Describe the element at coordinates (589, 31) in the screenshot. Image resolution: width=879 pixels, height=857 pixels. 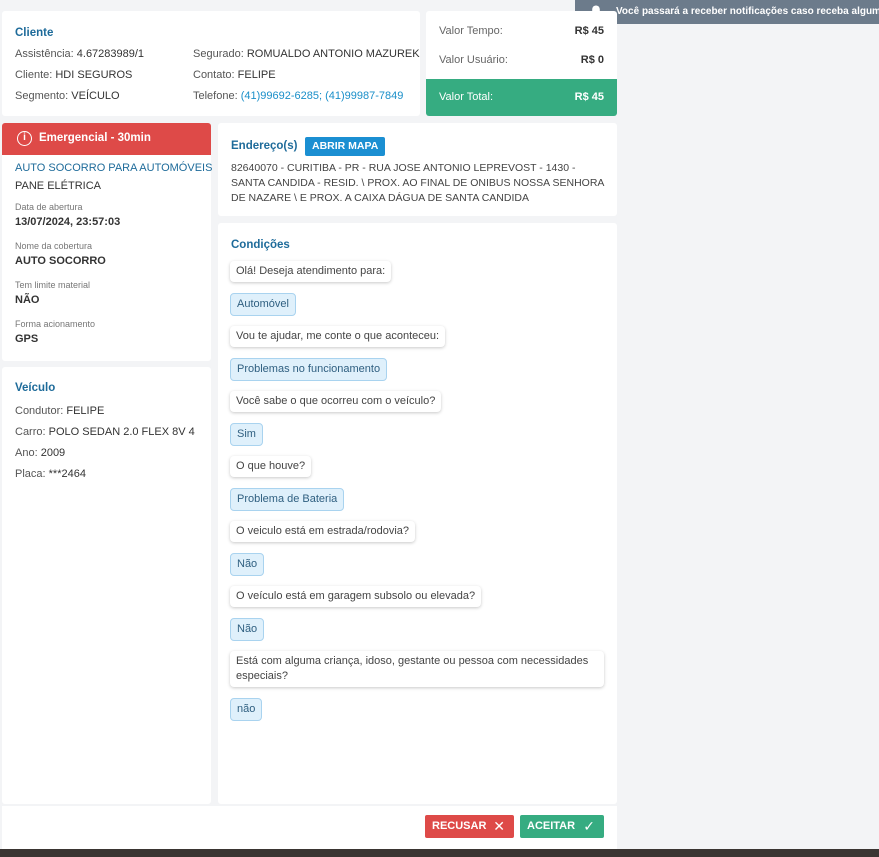
I see `valor-tempo-amount: R$ 45` at that location.